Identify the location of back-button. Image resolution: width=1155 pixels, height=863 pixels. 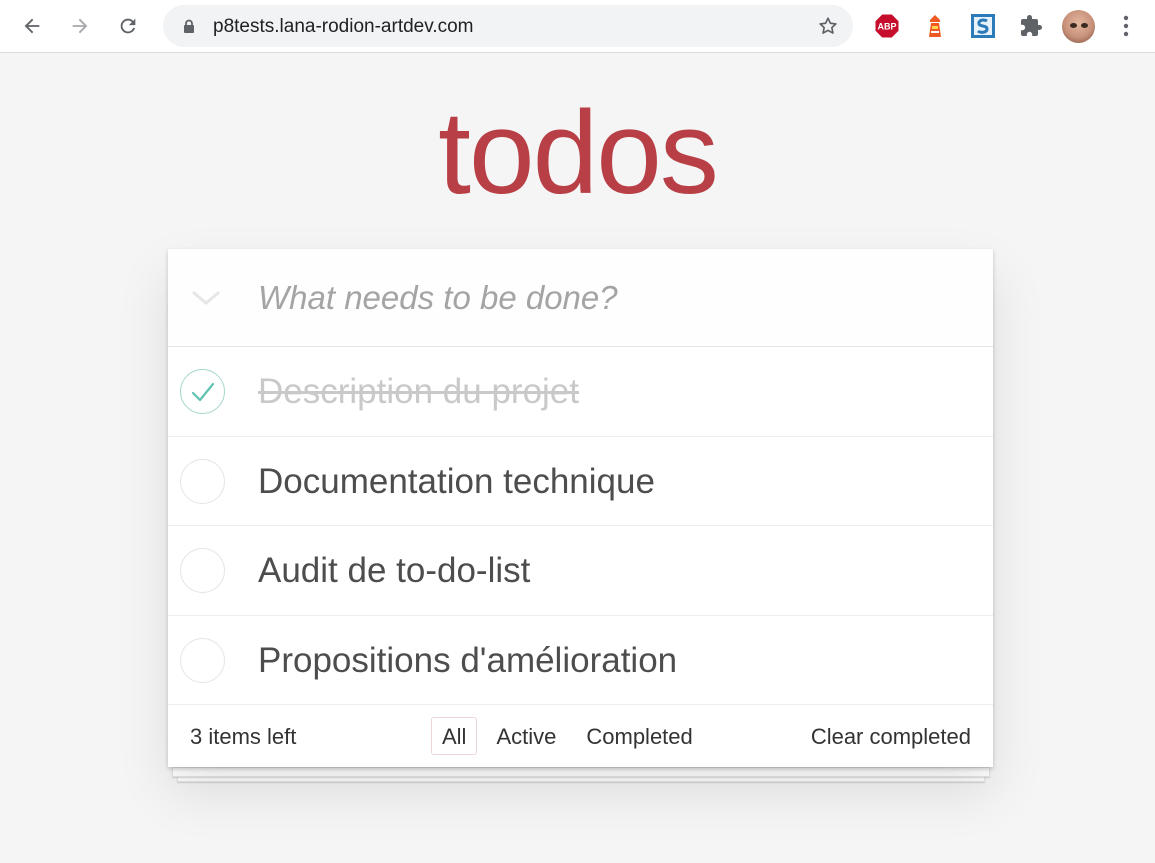
(32, 26).